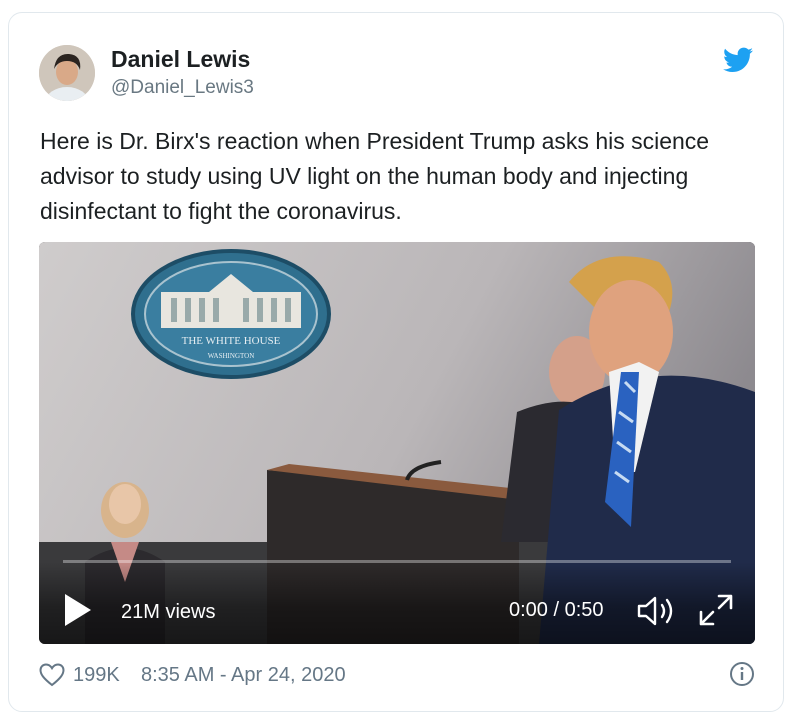 This screenshot has width=800, height=712. What do you see at coordinates (656, 611) in the screenshot?
I see `volume-icon` at bounding box center [656, 611].